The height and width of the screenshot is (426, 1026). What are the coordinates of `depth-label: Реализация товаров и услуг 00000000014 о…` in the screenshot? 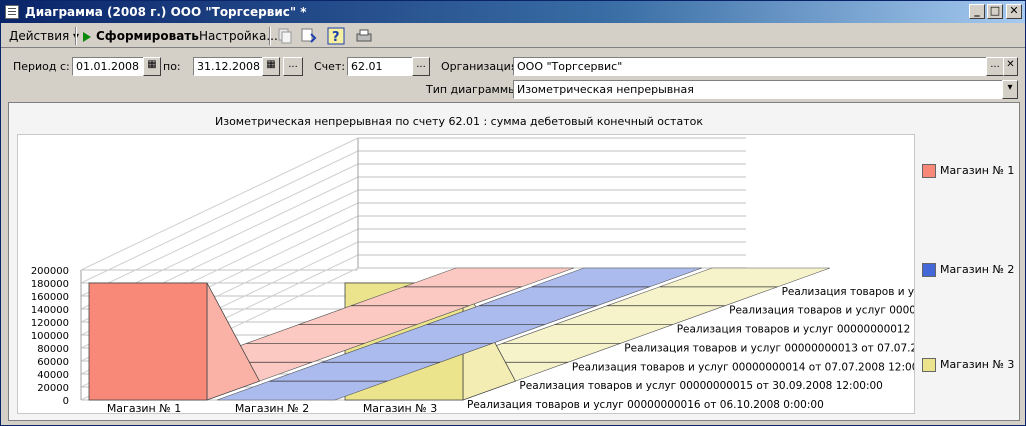 It's located at (743, 367).